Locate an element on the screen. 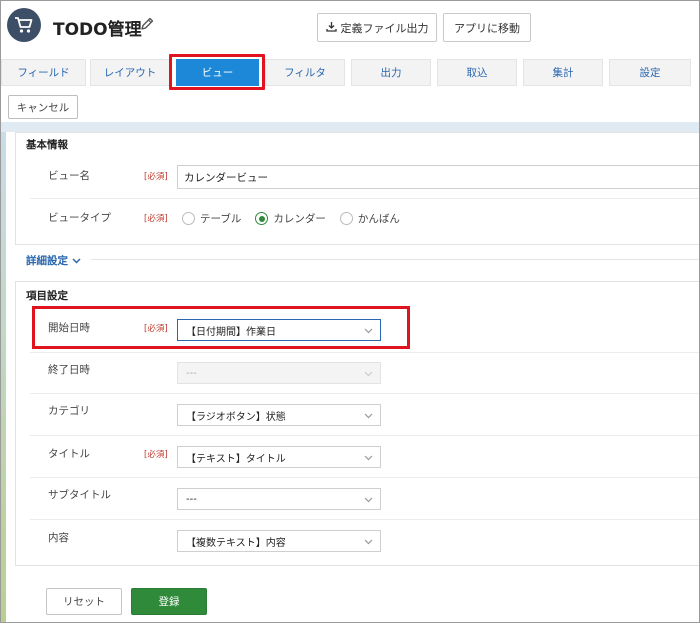 The width and height of the screenshot is (700, 623). radio-circle-selected is located at coordinates (262, 218).